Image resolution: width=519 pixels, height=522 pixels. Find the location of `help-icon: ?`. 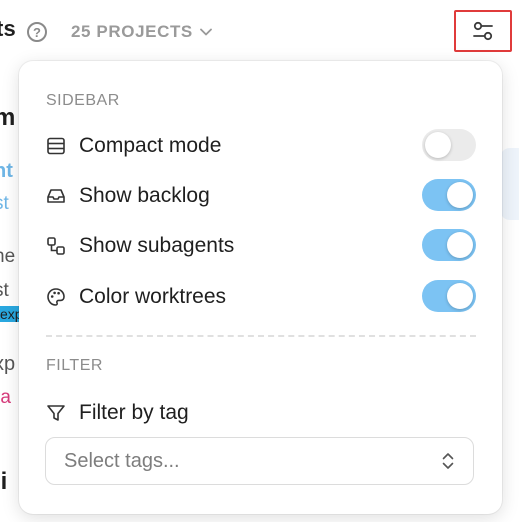

help-icon: ? is located at coordinates (37, 32).